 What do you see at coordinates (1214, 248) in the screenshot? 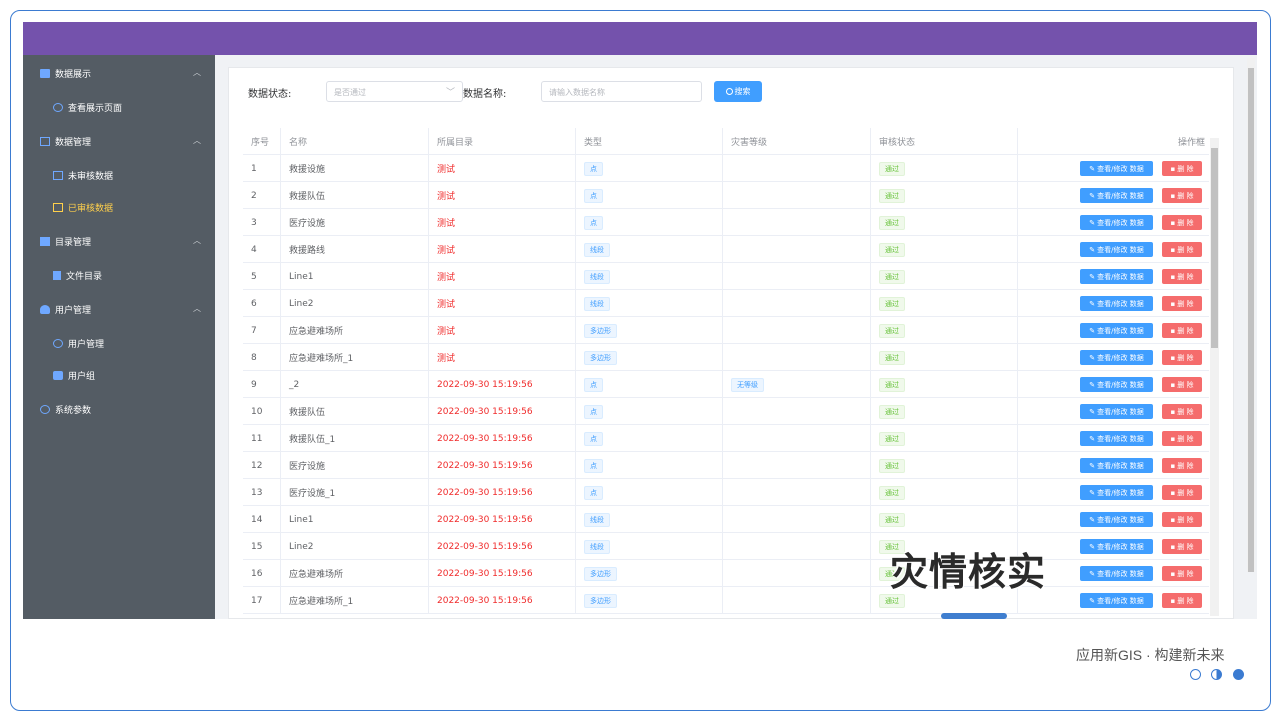
I see `table-scrollbar-thumb` at bounding box center [1214, 248].